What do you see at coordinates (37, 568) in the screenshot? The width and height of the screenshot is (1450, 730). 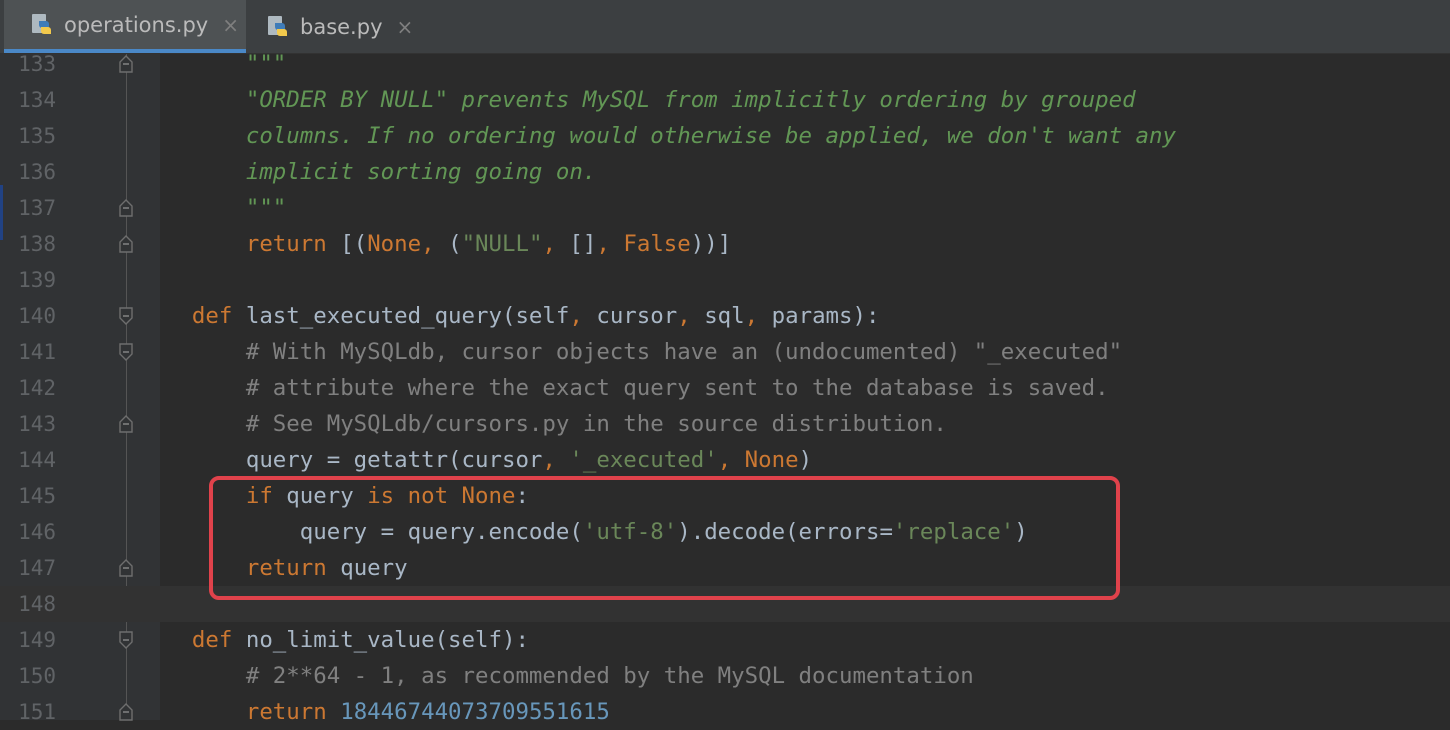 I see `line-number: 147` at bounding box center [37, 568].